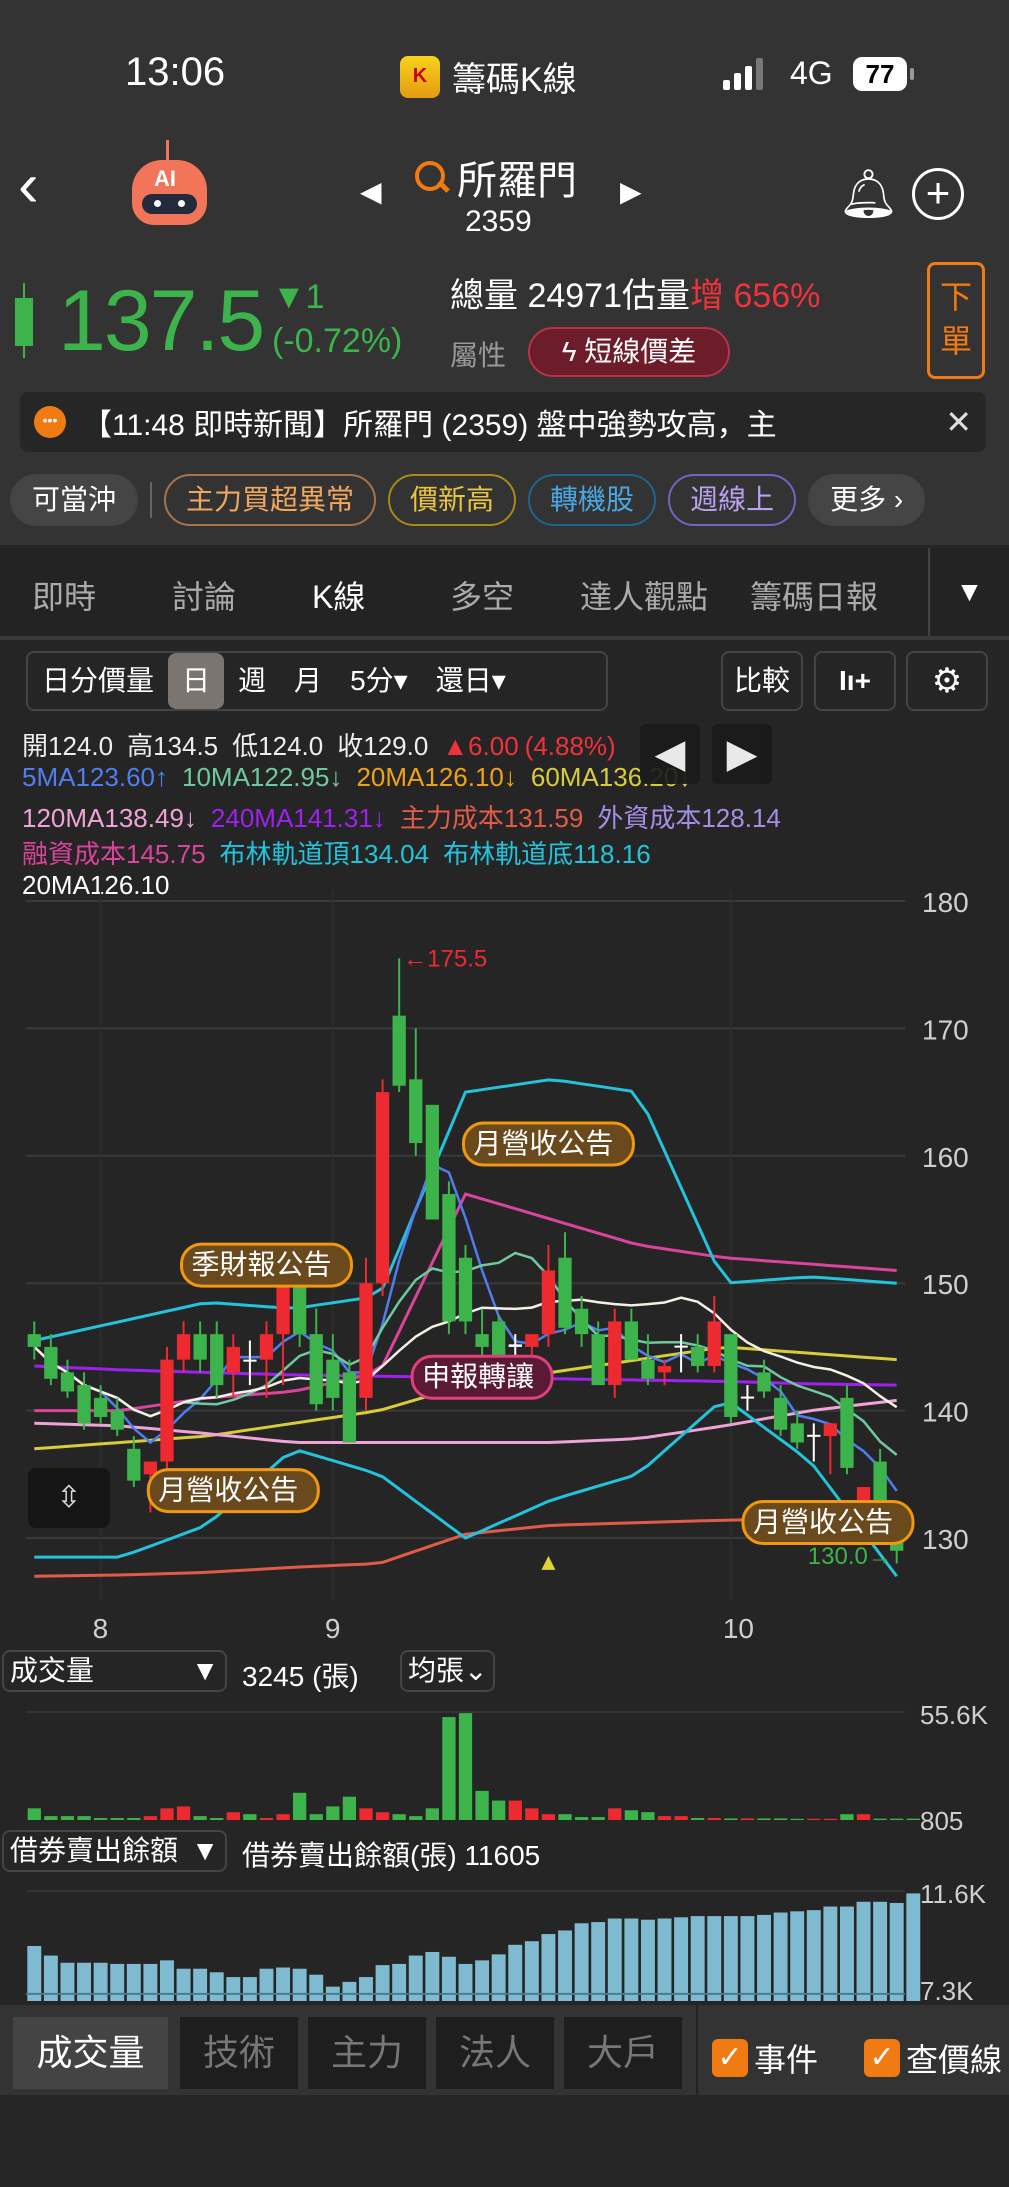 The height and width of the screenshot is (2187, 1009). I want to click on tabs-more-button: ▼, so click(968, 592).